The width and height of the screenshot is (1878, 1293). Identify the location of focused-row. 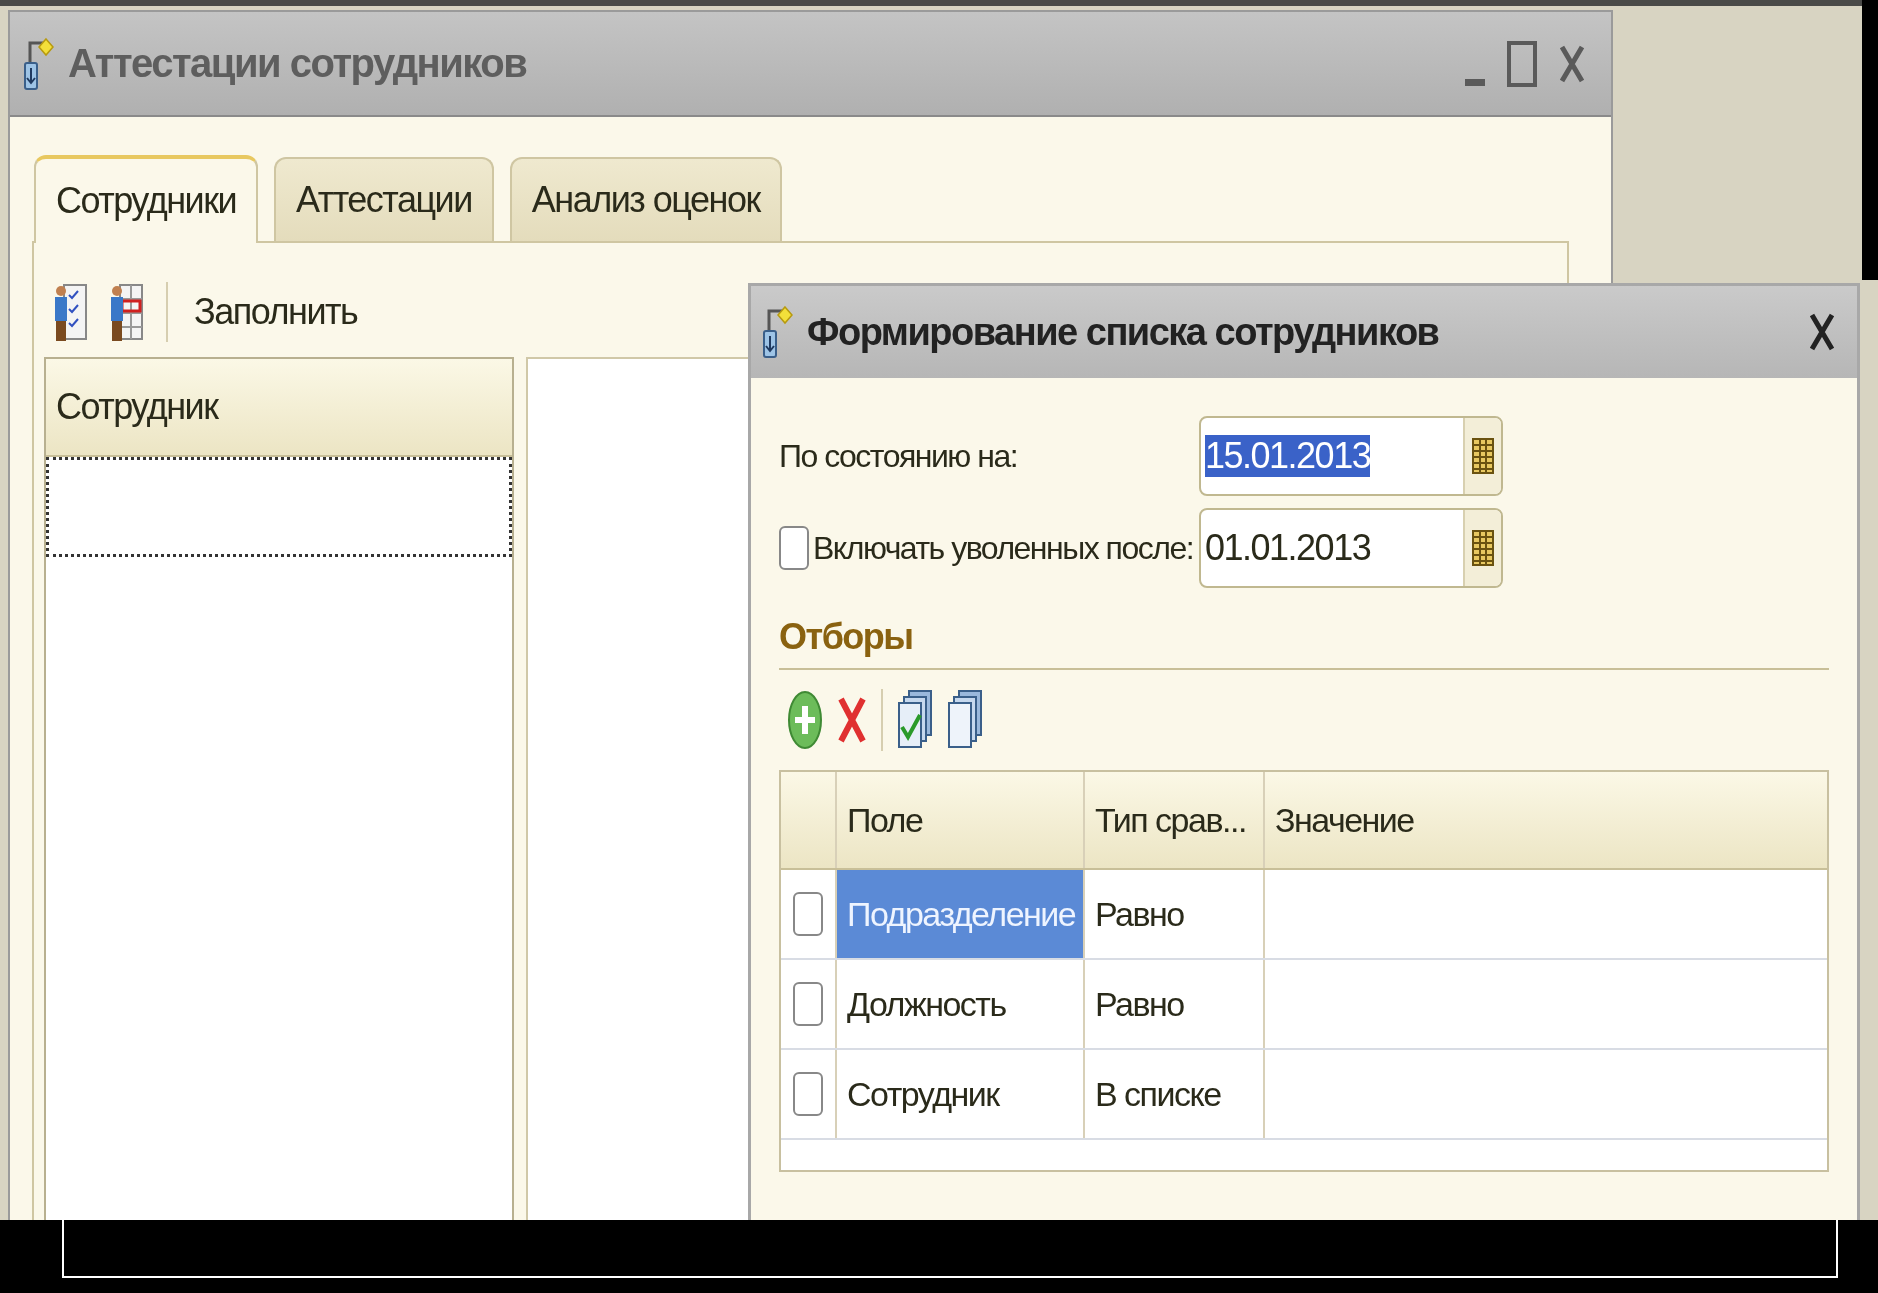
(279, 507).